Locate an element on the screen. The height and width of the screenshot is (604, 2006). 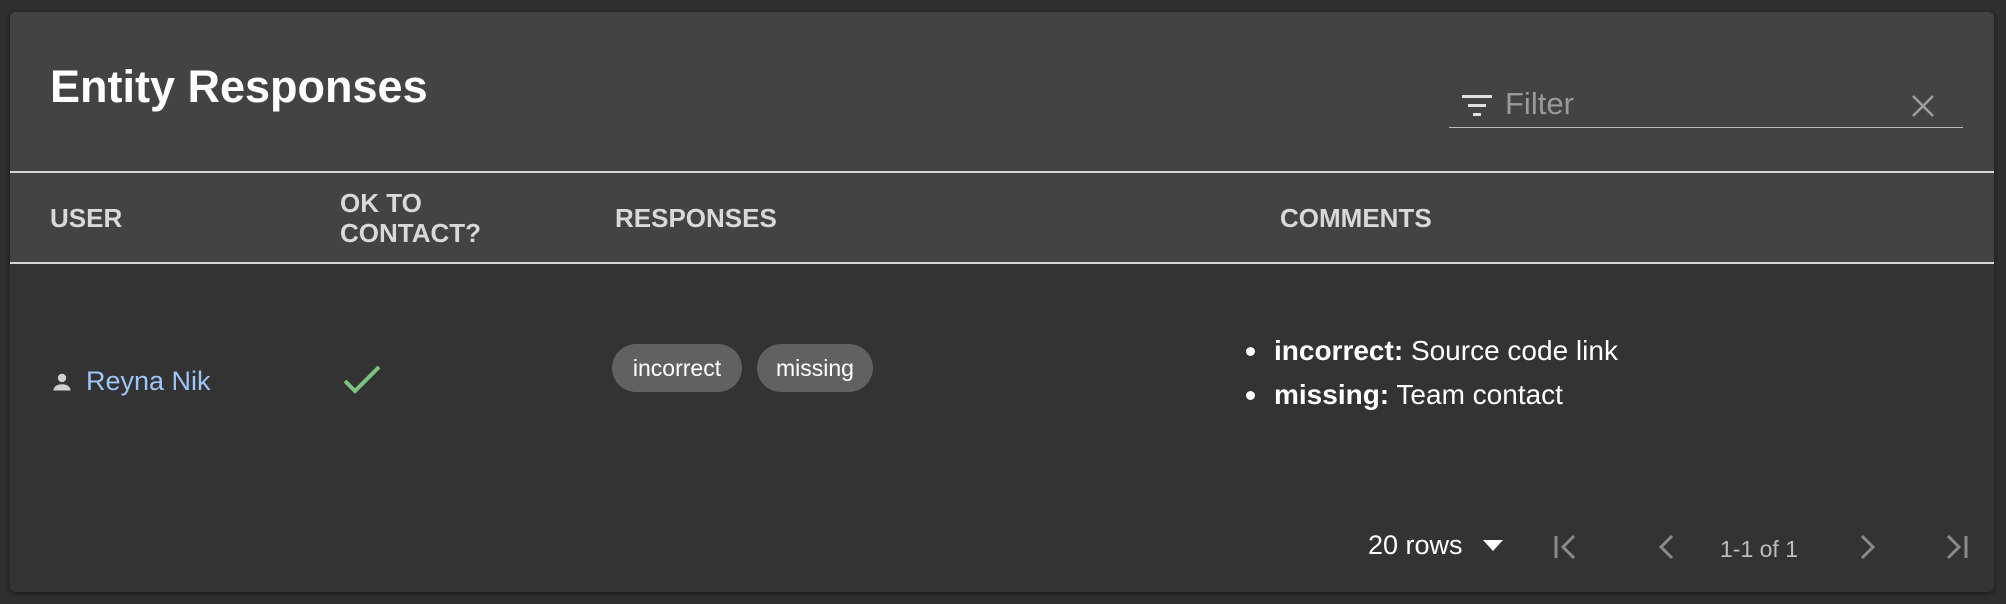
user-cell: Reyna Nik is located at coordinates (130, 381).